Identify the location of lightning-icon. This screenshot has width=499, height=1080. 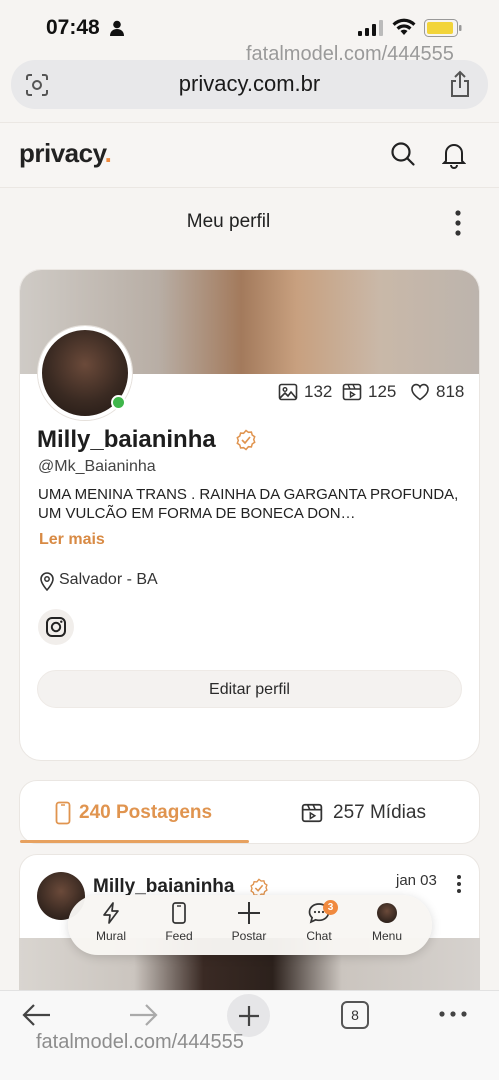
(111, 913).